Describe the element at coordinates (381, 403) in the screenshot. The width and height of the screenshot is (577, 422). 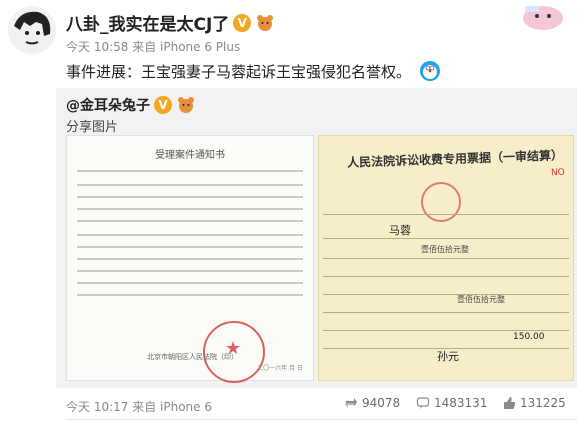
I see `repost-count: 94078` at that location.